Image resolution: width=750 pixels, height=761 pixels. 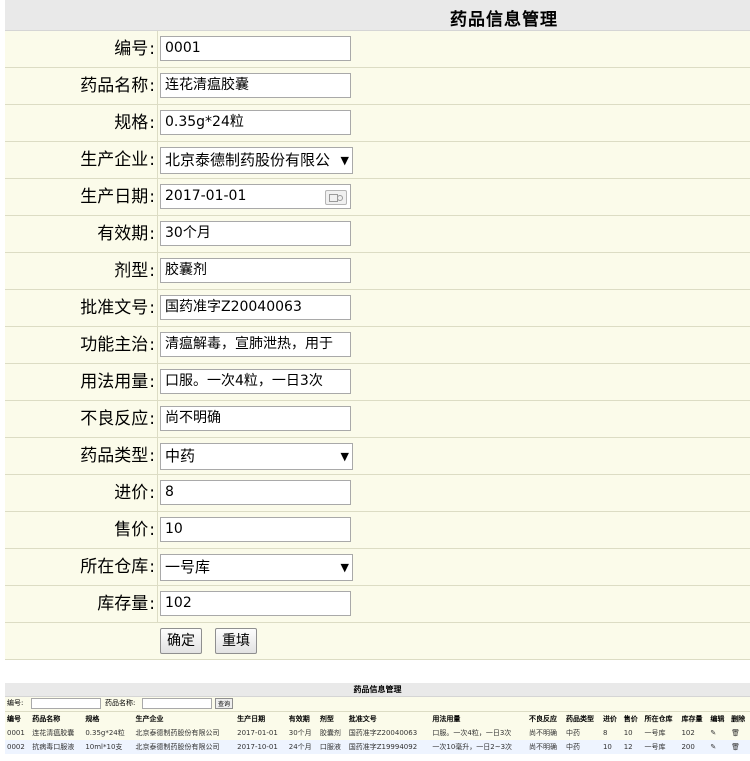 I want to click on column-header: 剂型, so click(x=332, y=719).